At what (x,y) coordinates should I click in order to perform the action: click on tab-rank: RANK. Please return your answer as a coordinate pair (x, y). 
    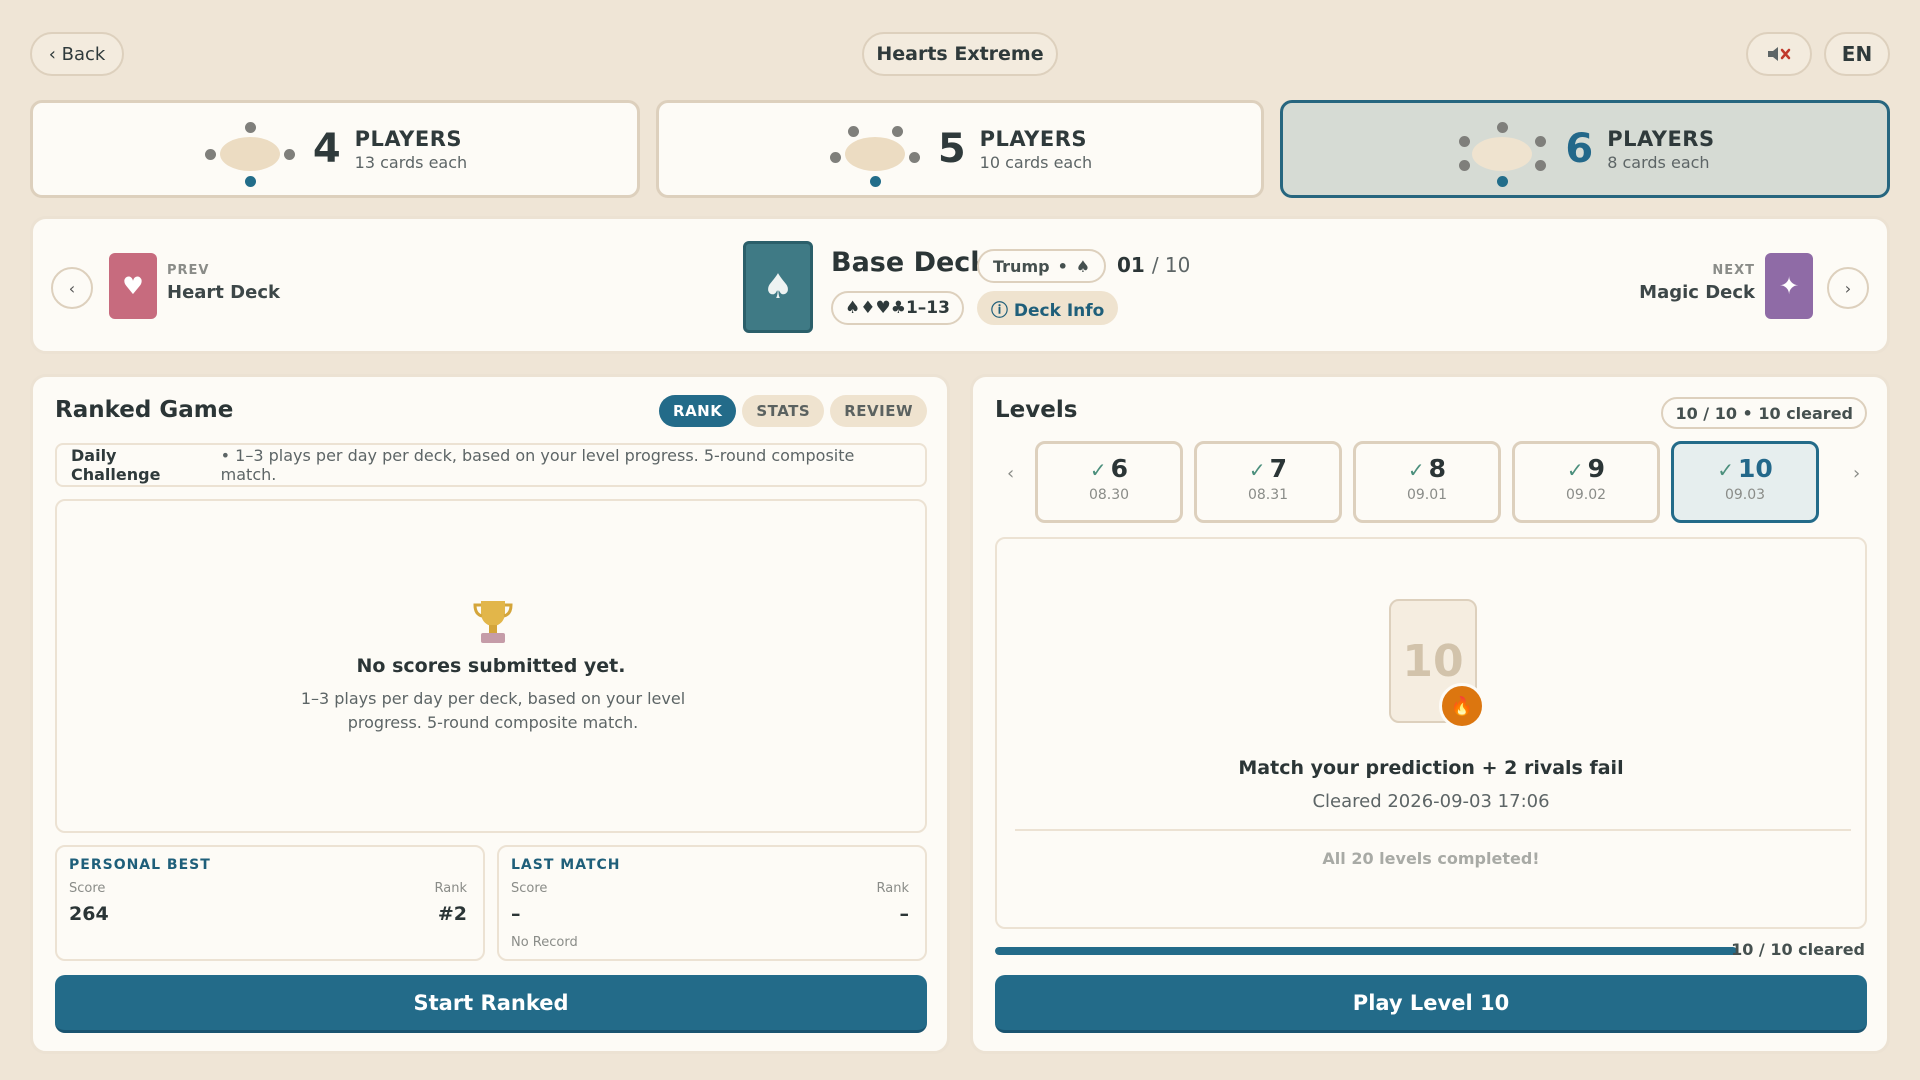
    Looking at the image, I should click on (698, 411).